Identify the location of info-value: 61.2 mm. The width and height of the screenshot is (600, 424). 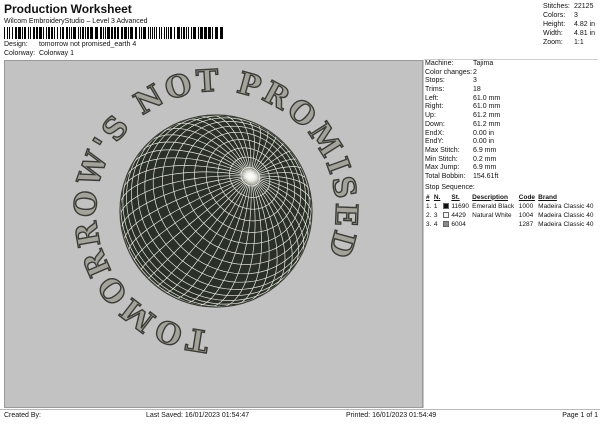
(487, 116).